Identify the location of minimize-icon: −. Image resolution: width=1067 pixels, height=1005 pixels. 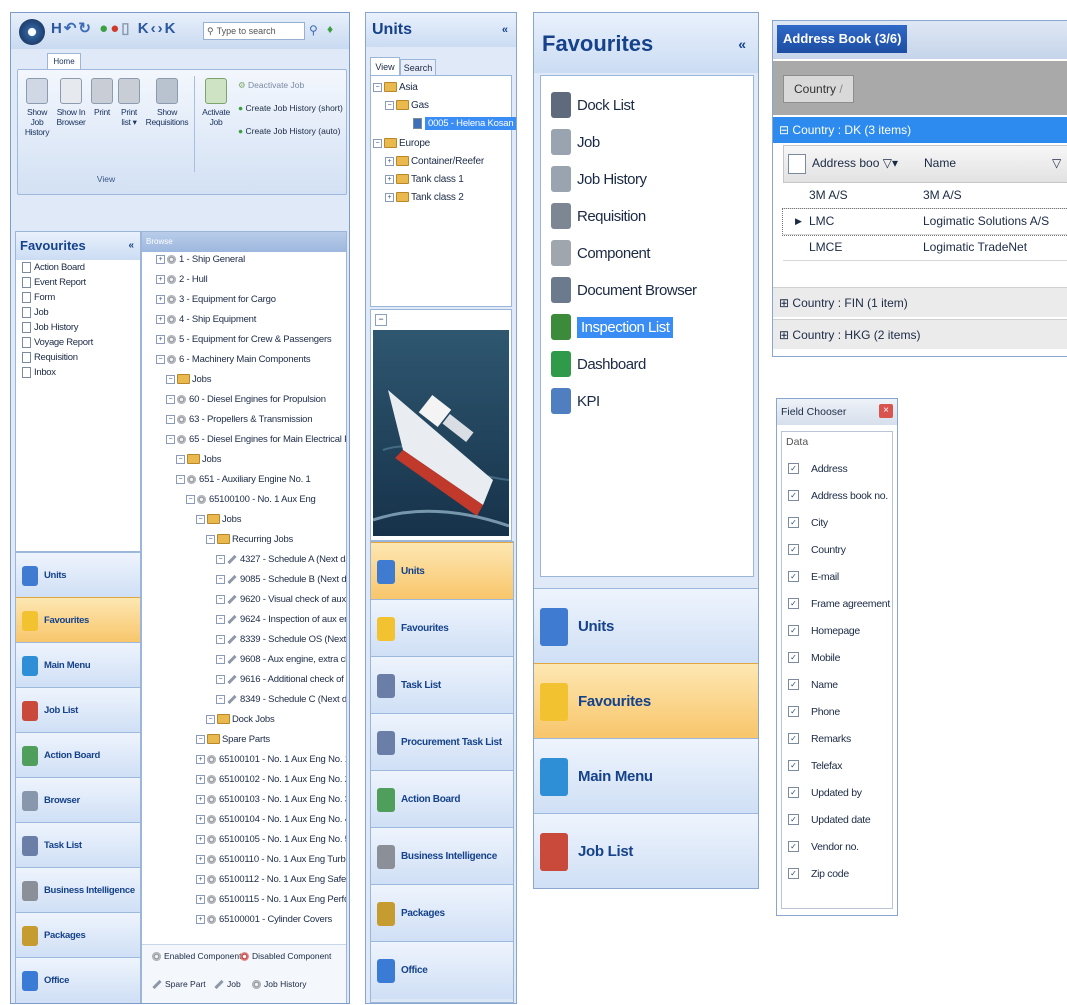
(381, 320).